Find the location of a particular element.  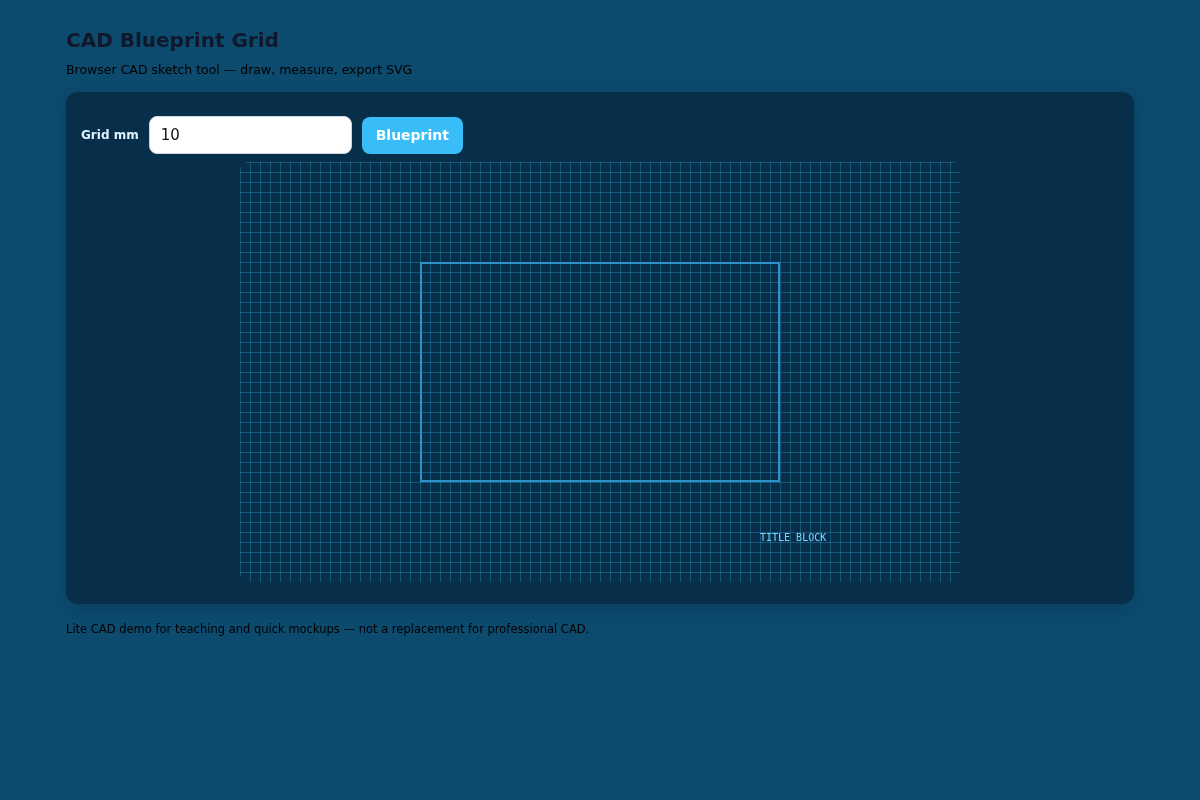

grid-size-label: Grid mm is located at coordinates (110, 135).